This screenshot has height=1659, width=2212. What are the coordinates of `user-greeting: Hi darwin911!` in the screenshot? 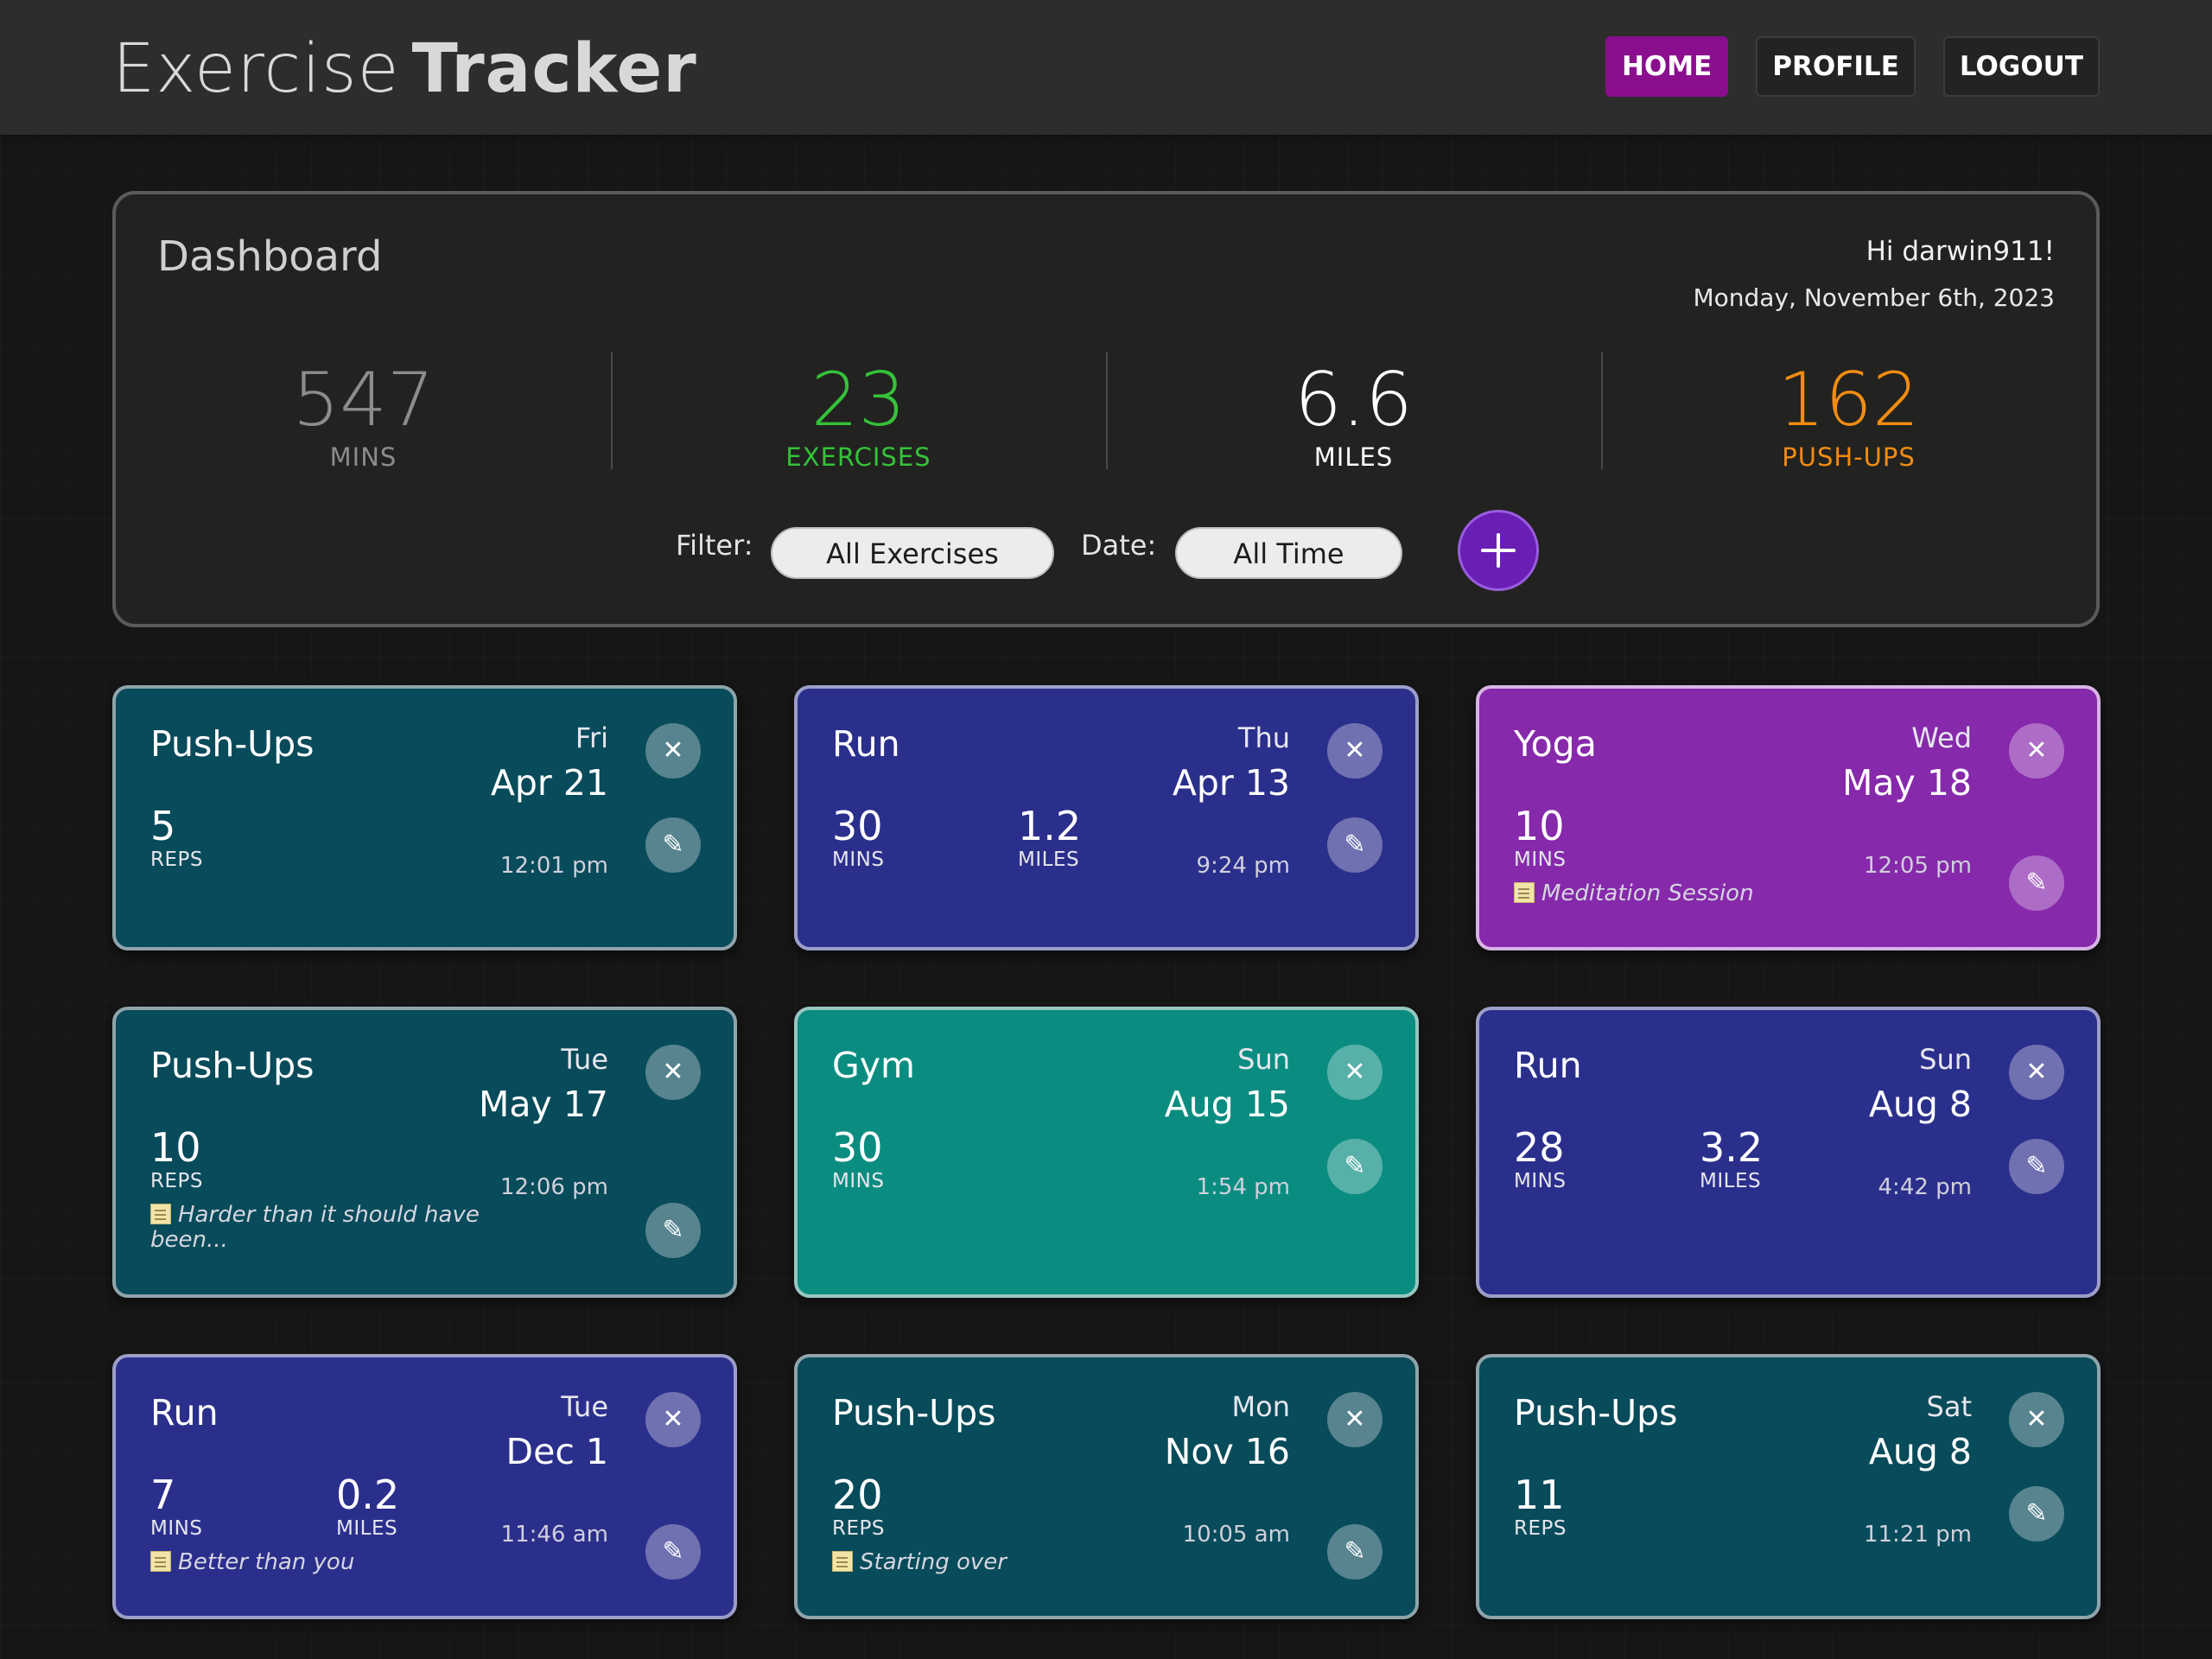 It's located at (1960, 251).